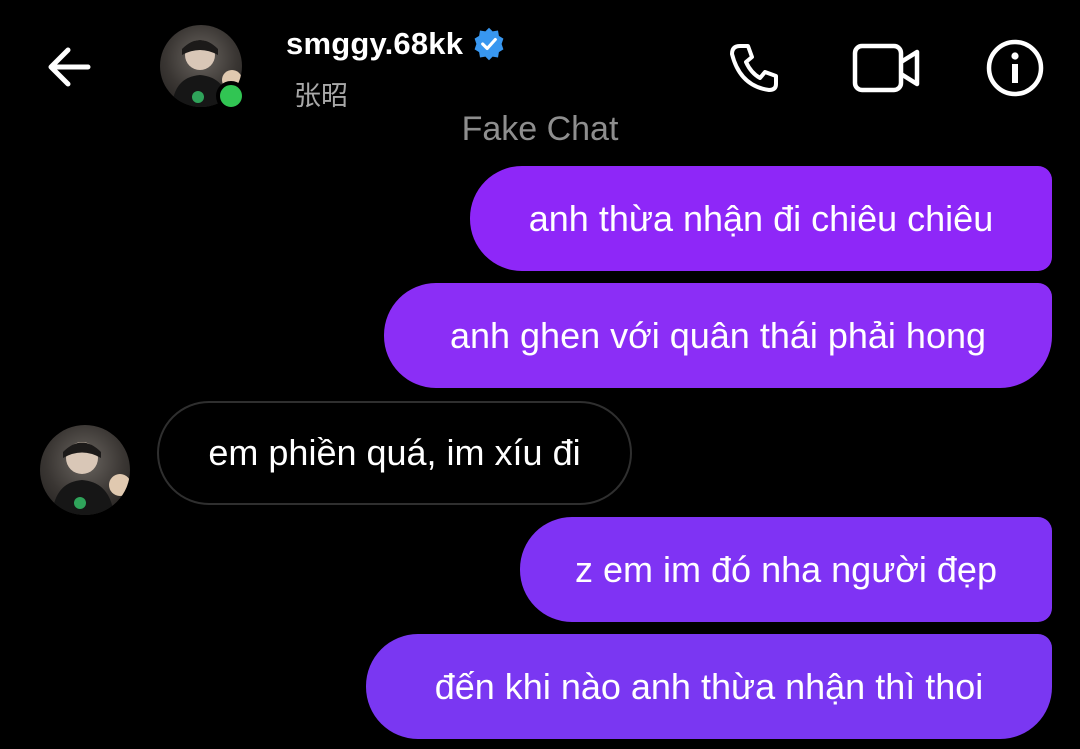 Image resolution: width=1080 pixels, height=749 pixels. Describe the element at coordinates (540, 129) in the screenshot. I see `watermark-label: Fake Chat` at that location.